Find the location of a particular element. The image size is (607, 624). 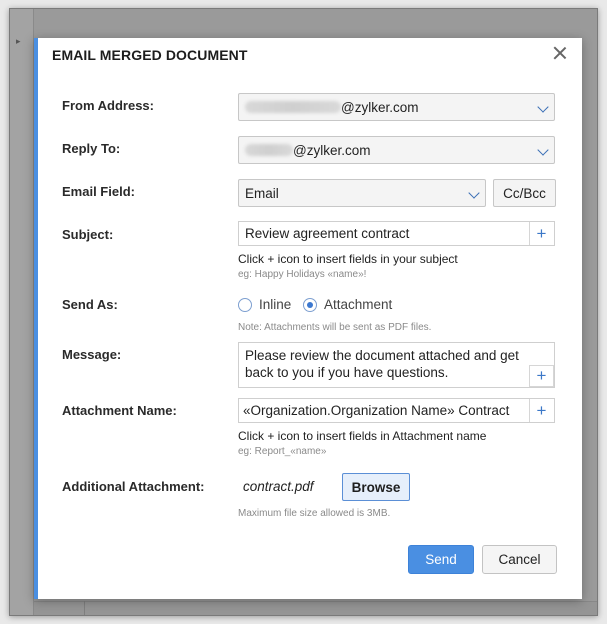

send-as-inline-radio is located at coordinates (245, 305).